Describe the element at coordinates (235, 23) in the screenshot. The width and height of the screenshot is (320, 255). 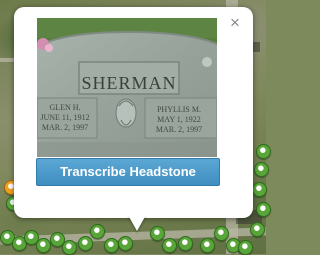
I see `close-icon: ×` at that location.